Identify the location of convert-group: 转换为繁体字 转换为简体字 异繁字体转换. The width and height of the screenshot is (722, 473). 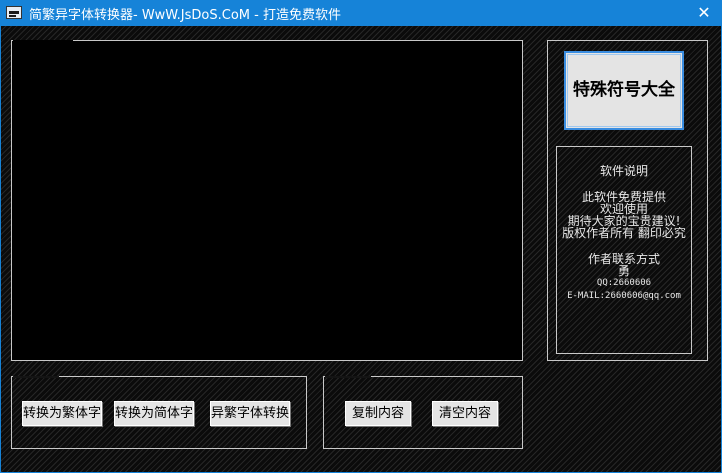
(159, 412).